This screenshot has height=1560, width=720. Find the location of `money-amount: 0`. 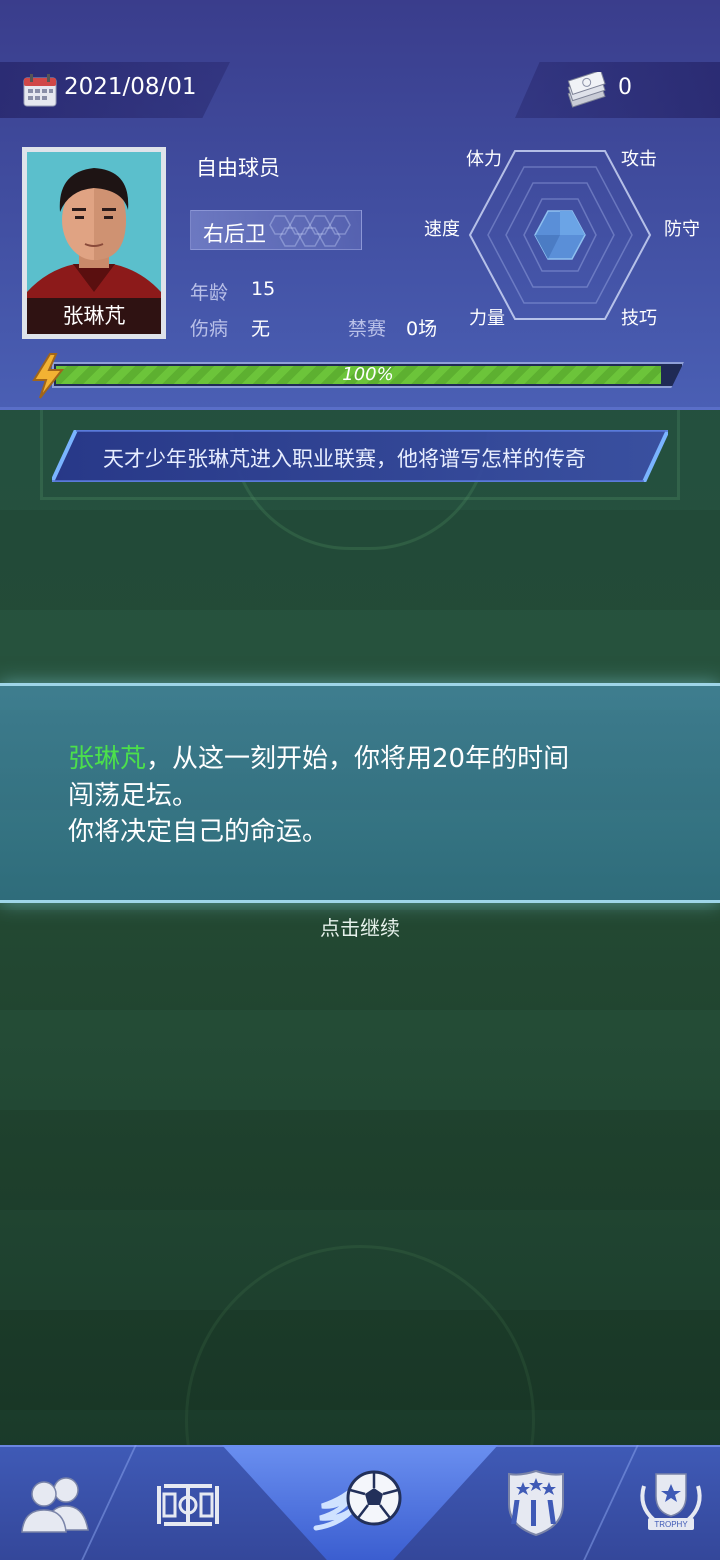

money-amount: 0 is located at coordinates (625, 87).